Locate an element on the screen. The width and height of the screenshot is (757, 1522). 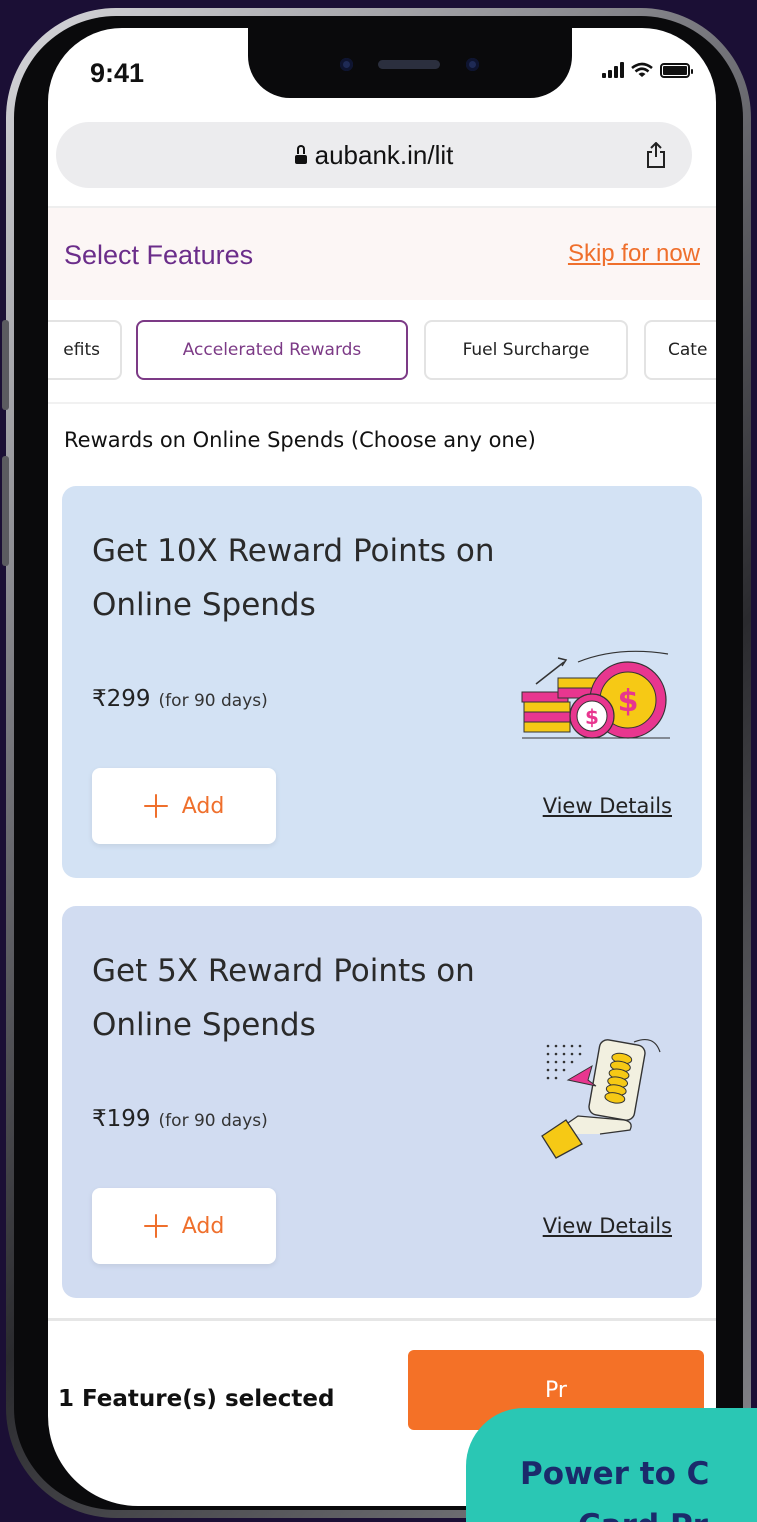
price-row: ₹299 (for 90 days) is located at coordinates (180, 699).